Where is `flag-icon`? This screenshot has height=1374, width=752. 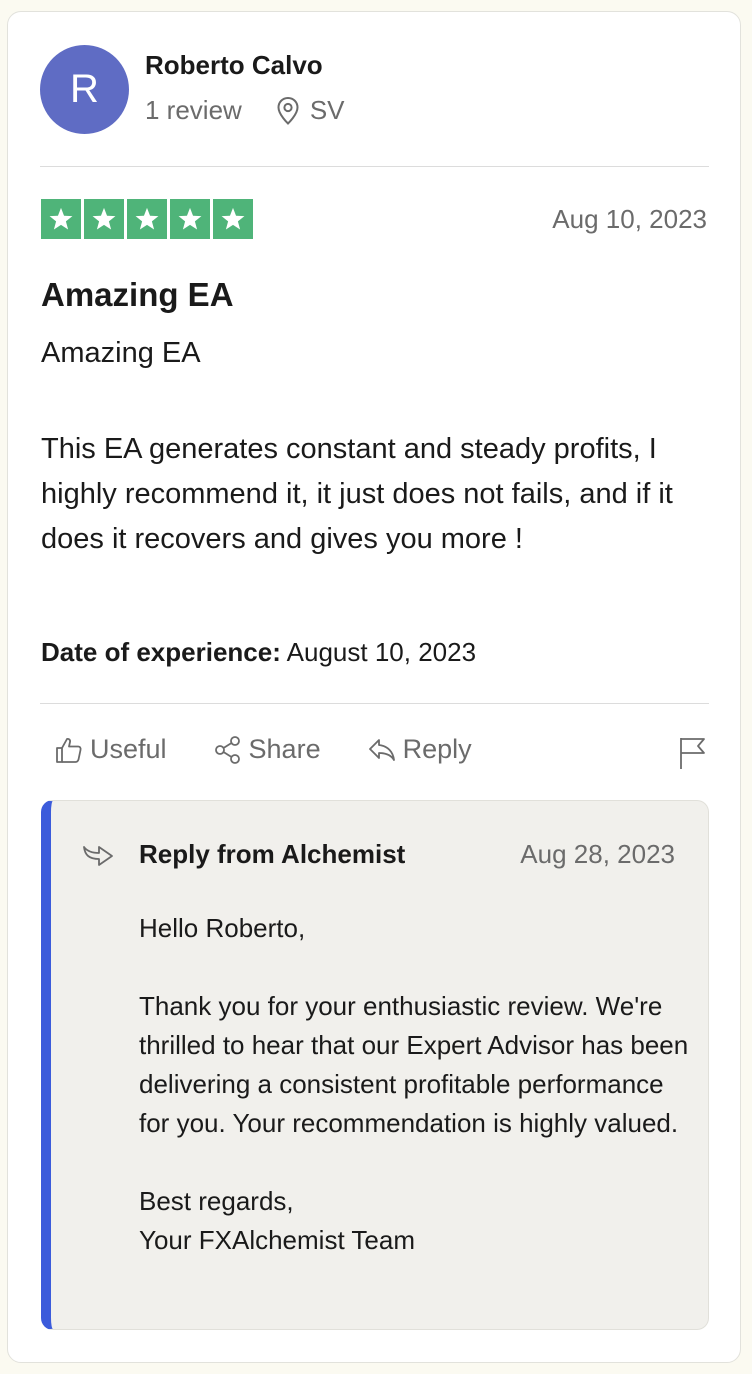 flag-icon is located at coordinates (692, 753).